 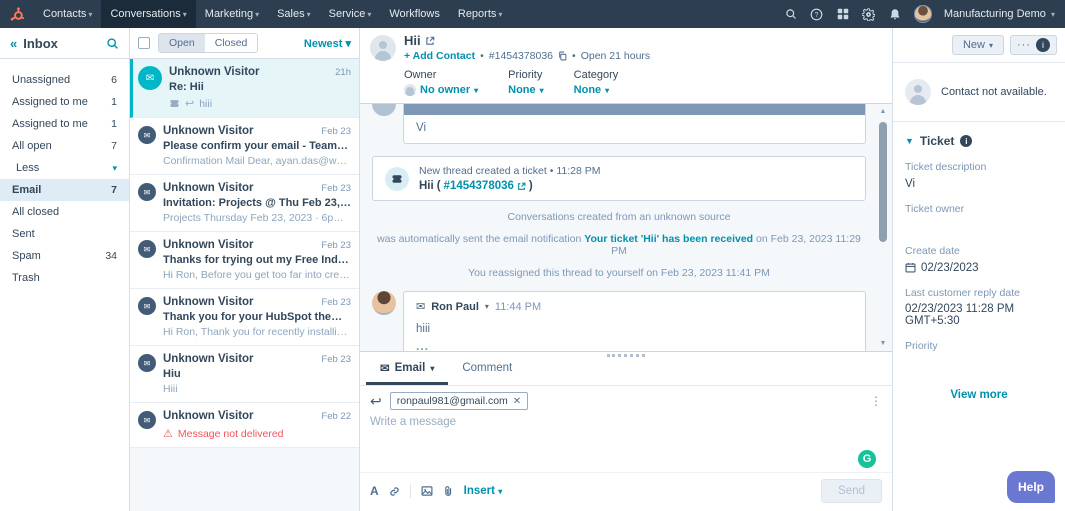 What do you see at coordinates (634, 109) in the screenshot?
I see `message-header-bar` at bounding box center [634, 109].